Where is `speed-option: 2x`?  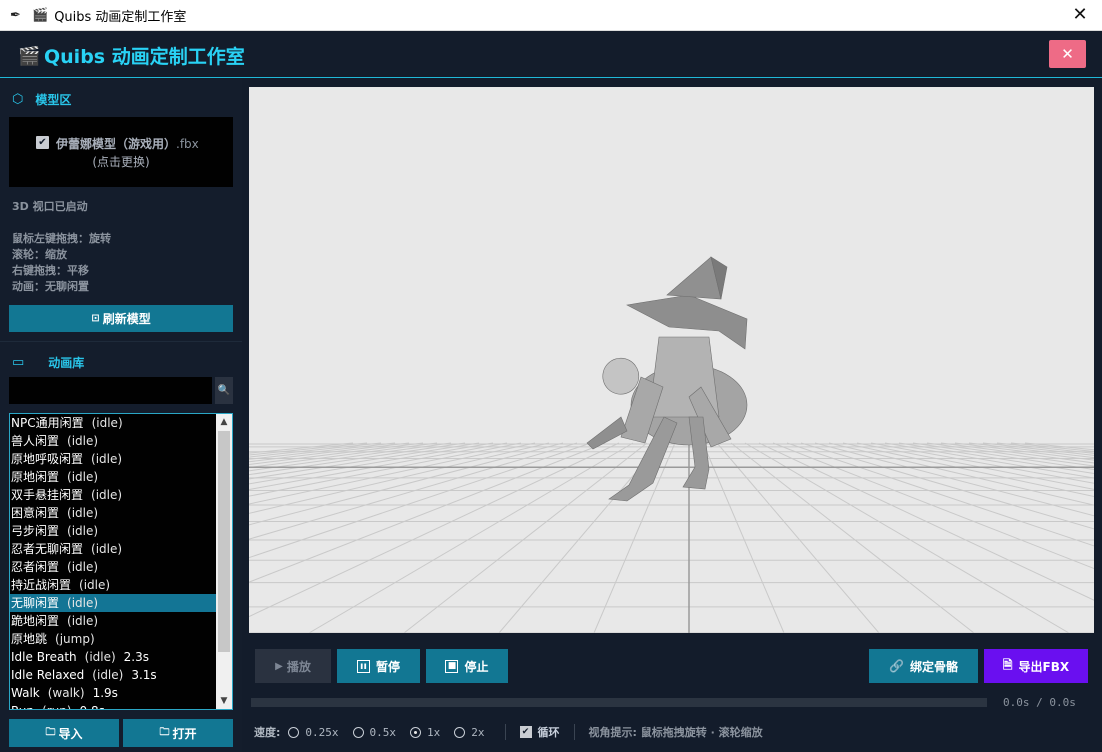
speed-option: 2x is located at coordinates (469, 732).